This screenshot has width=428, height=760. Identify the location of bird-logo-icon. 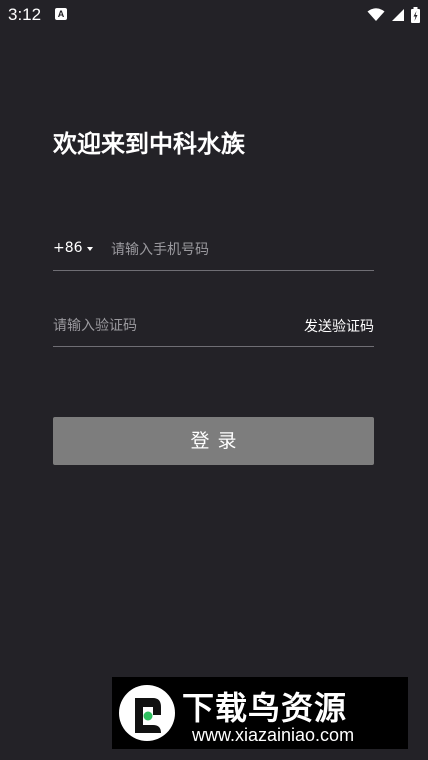
(147, 713).